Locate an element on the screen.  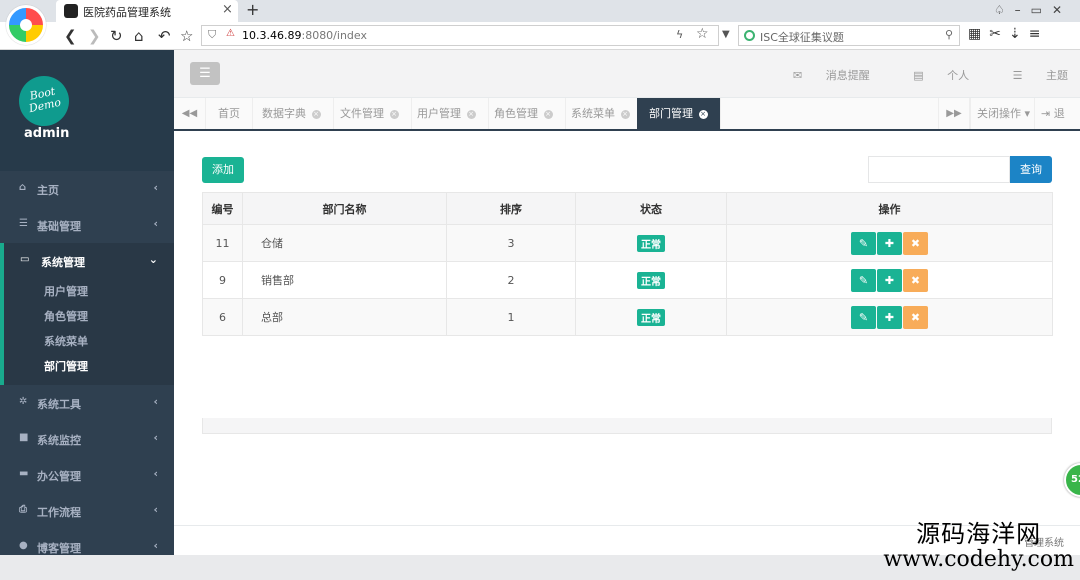
favorite-star-icon: ☆ is located at coordinates (702, 34).